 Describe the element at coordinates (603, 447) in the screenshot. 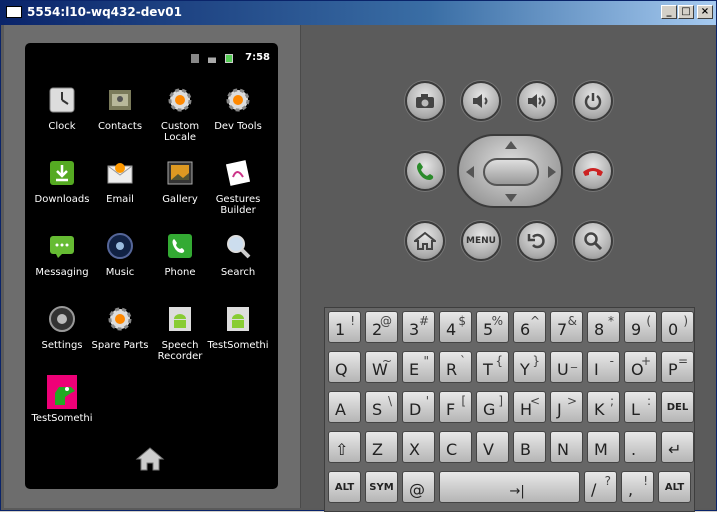

I see `key-m: M` at that location.